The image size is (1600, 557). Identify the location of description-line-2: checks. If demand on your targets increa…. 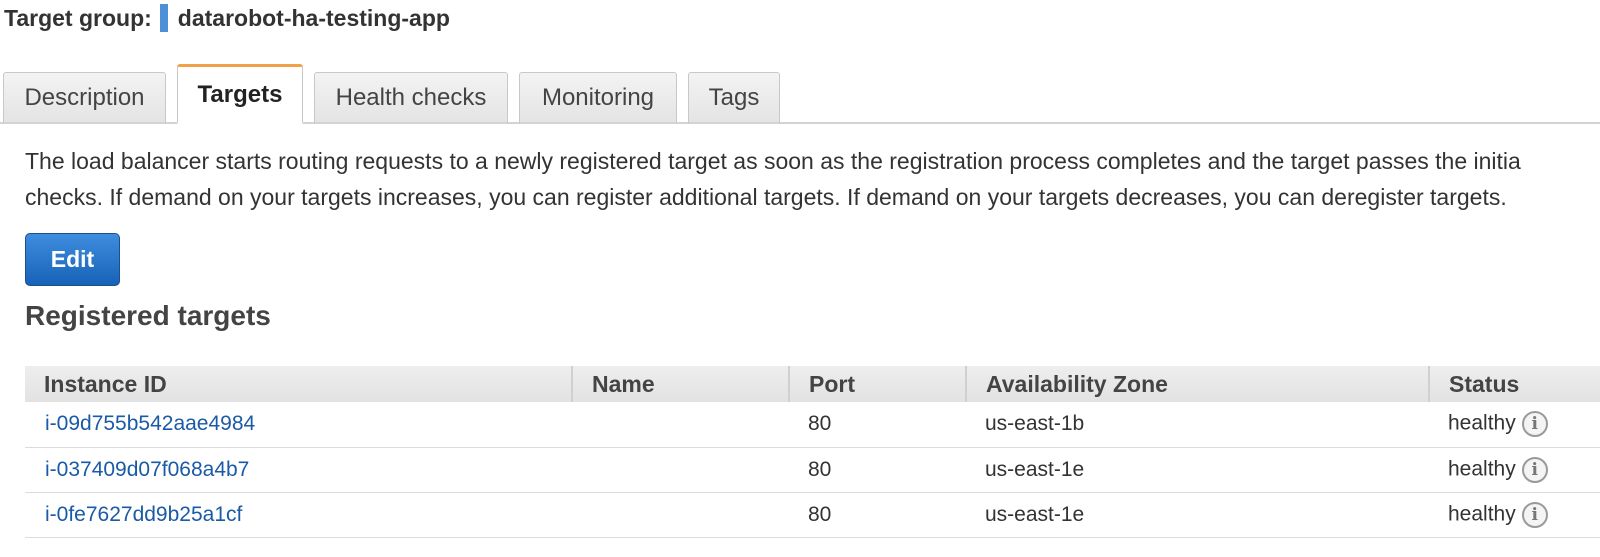
(766, 197).